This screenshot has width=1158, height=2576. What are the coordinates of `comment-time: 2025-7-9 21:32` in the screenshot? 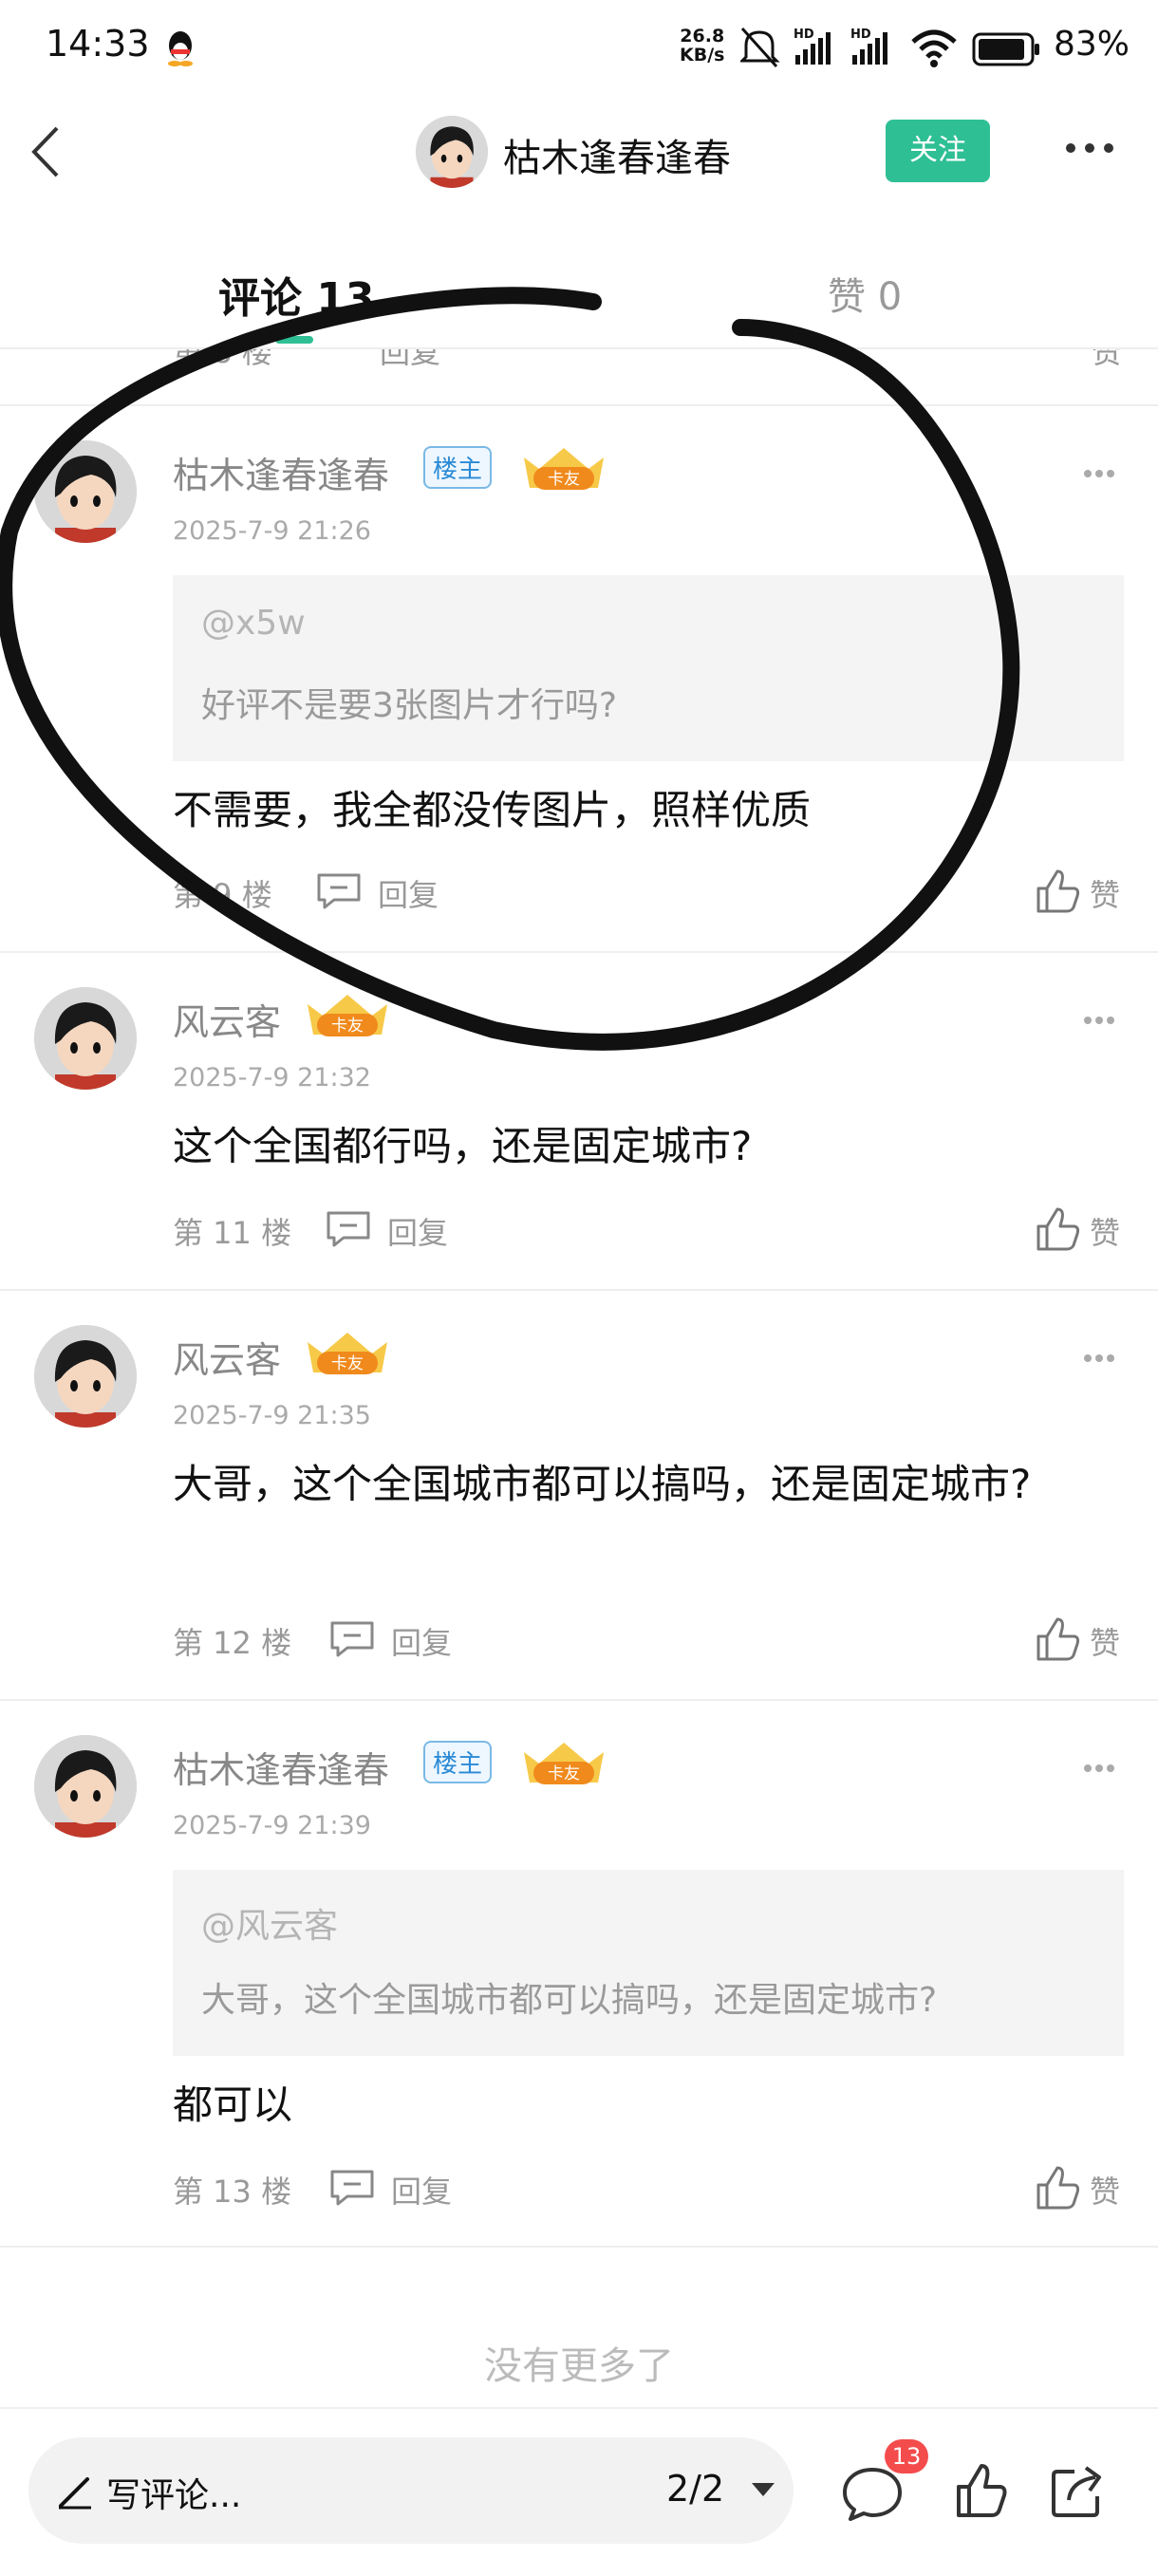 It's located at (272, 1077).